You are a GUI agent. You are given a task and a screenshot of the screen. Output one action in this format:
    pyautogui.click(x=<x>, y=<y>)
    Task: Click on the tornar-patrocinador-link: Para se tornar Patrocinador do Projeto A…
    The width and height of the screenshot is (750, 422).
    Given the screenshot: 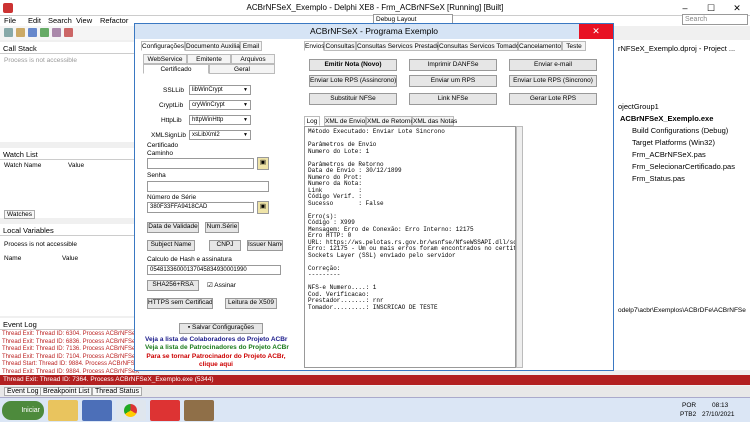 What is the action you would take?
    pyautogui.click(x=216, y=360)
    